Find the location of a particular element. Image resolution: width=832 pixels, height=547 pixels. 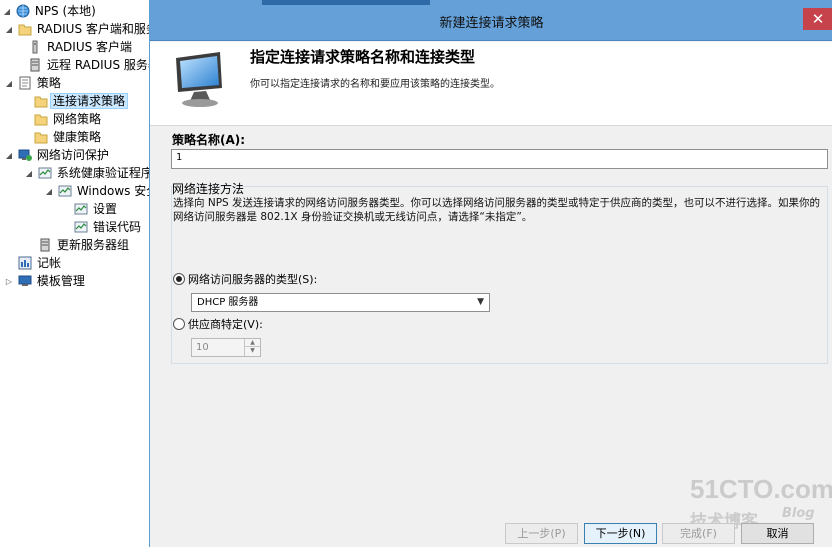

vendor-specific-radio: 供应商特定(V): is located at coordinates (218, 325).